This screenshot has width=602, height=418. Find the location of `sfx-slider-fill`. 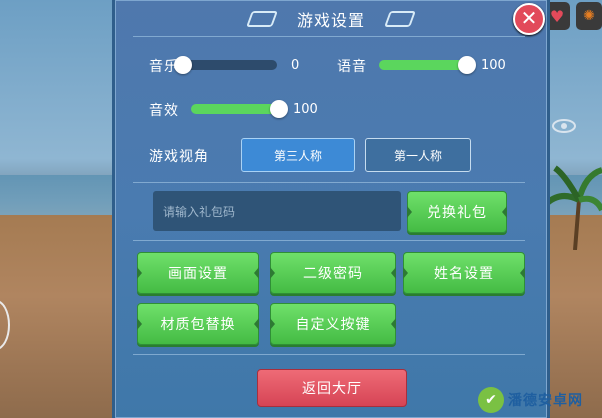

sfx-slider-fill is located at coordinates (235, 109).